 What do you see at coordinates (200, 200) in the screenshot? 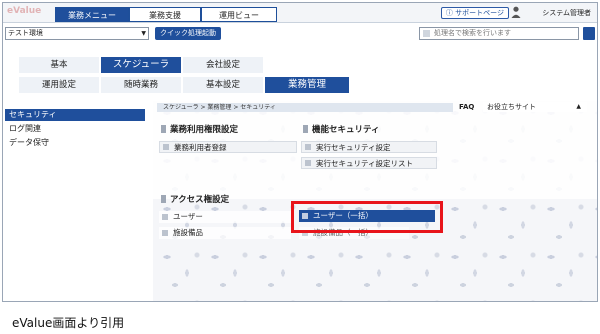
I see `section-title-access-settings-label: アクセス権設定` at bounding box center [200, 200].